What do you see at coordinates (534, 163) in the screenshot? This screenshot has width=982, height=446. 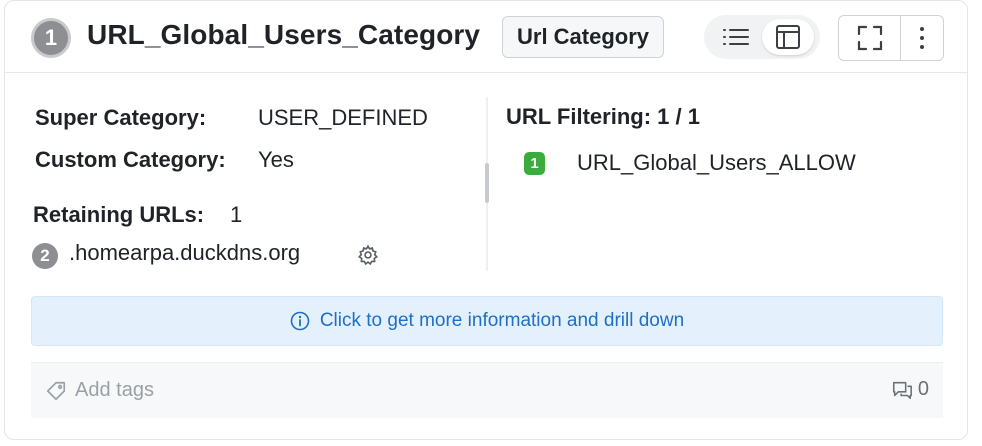 I see `rule-index-badge: 1` at bounding box center [534, 163].